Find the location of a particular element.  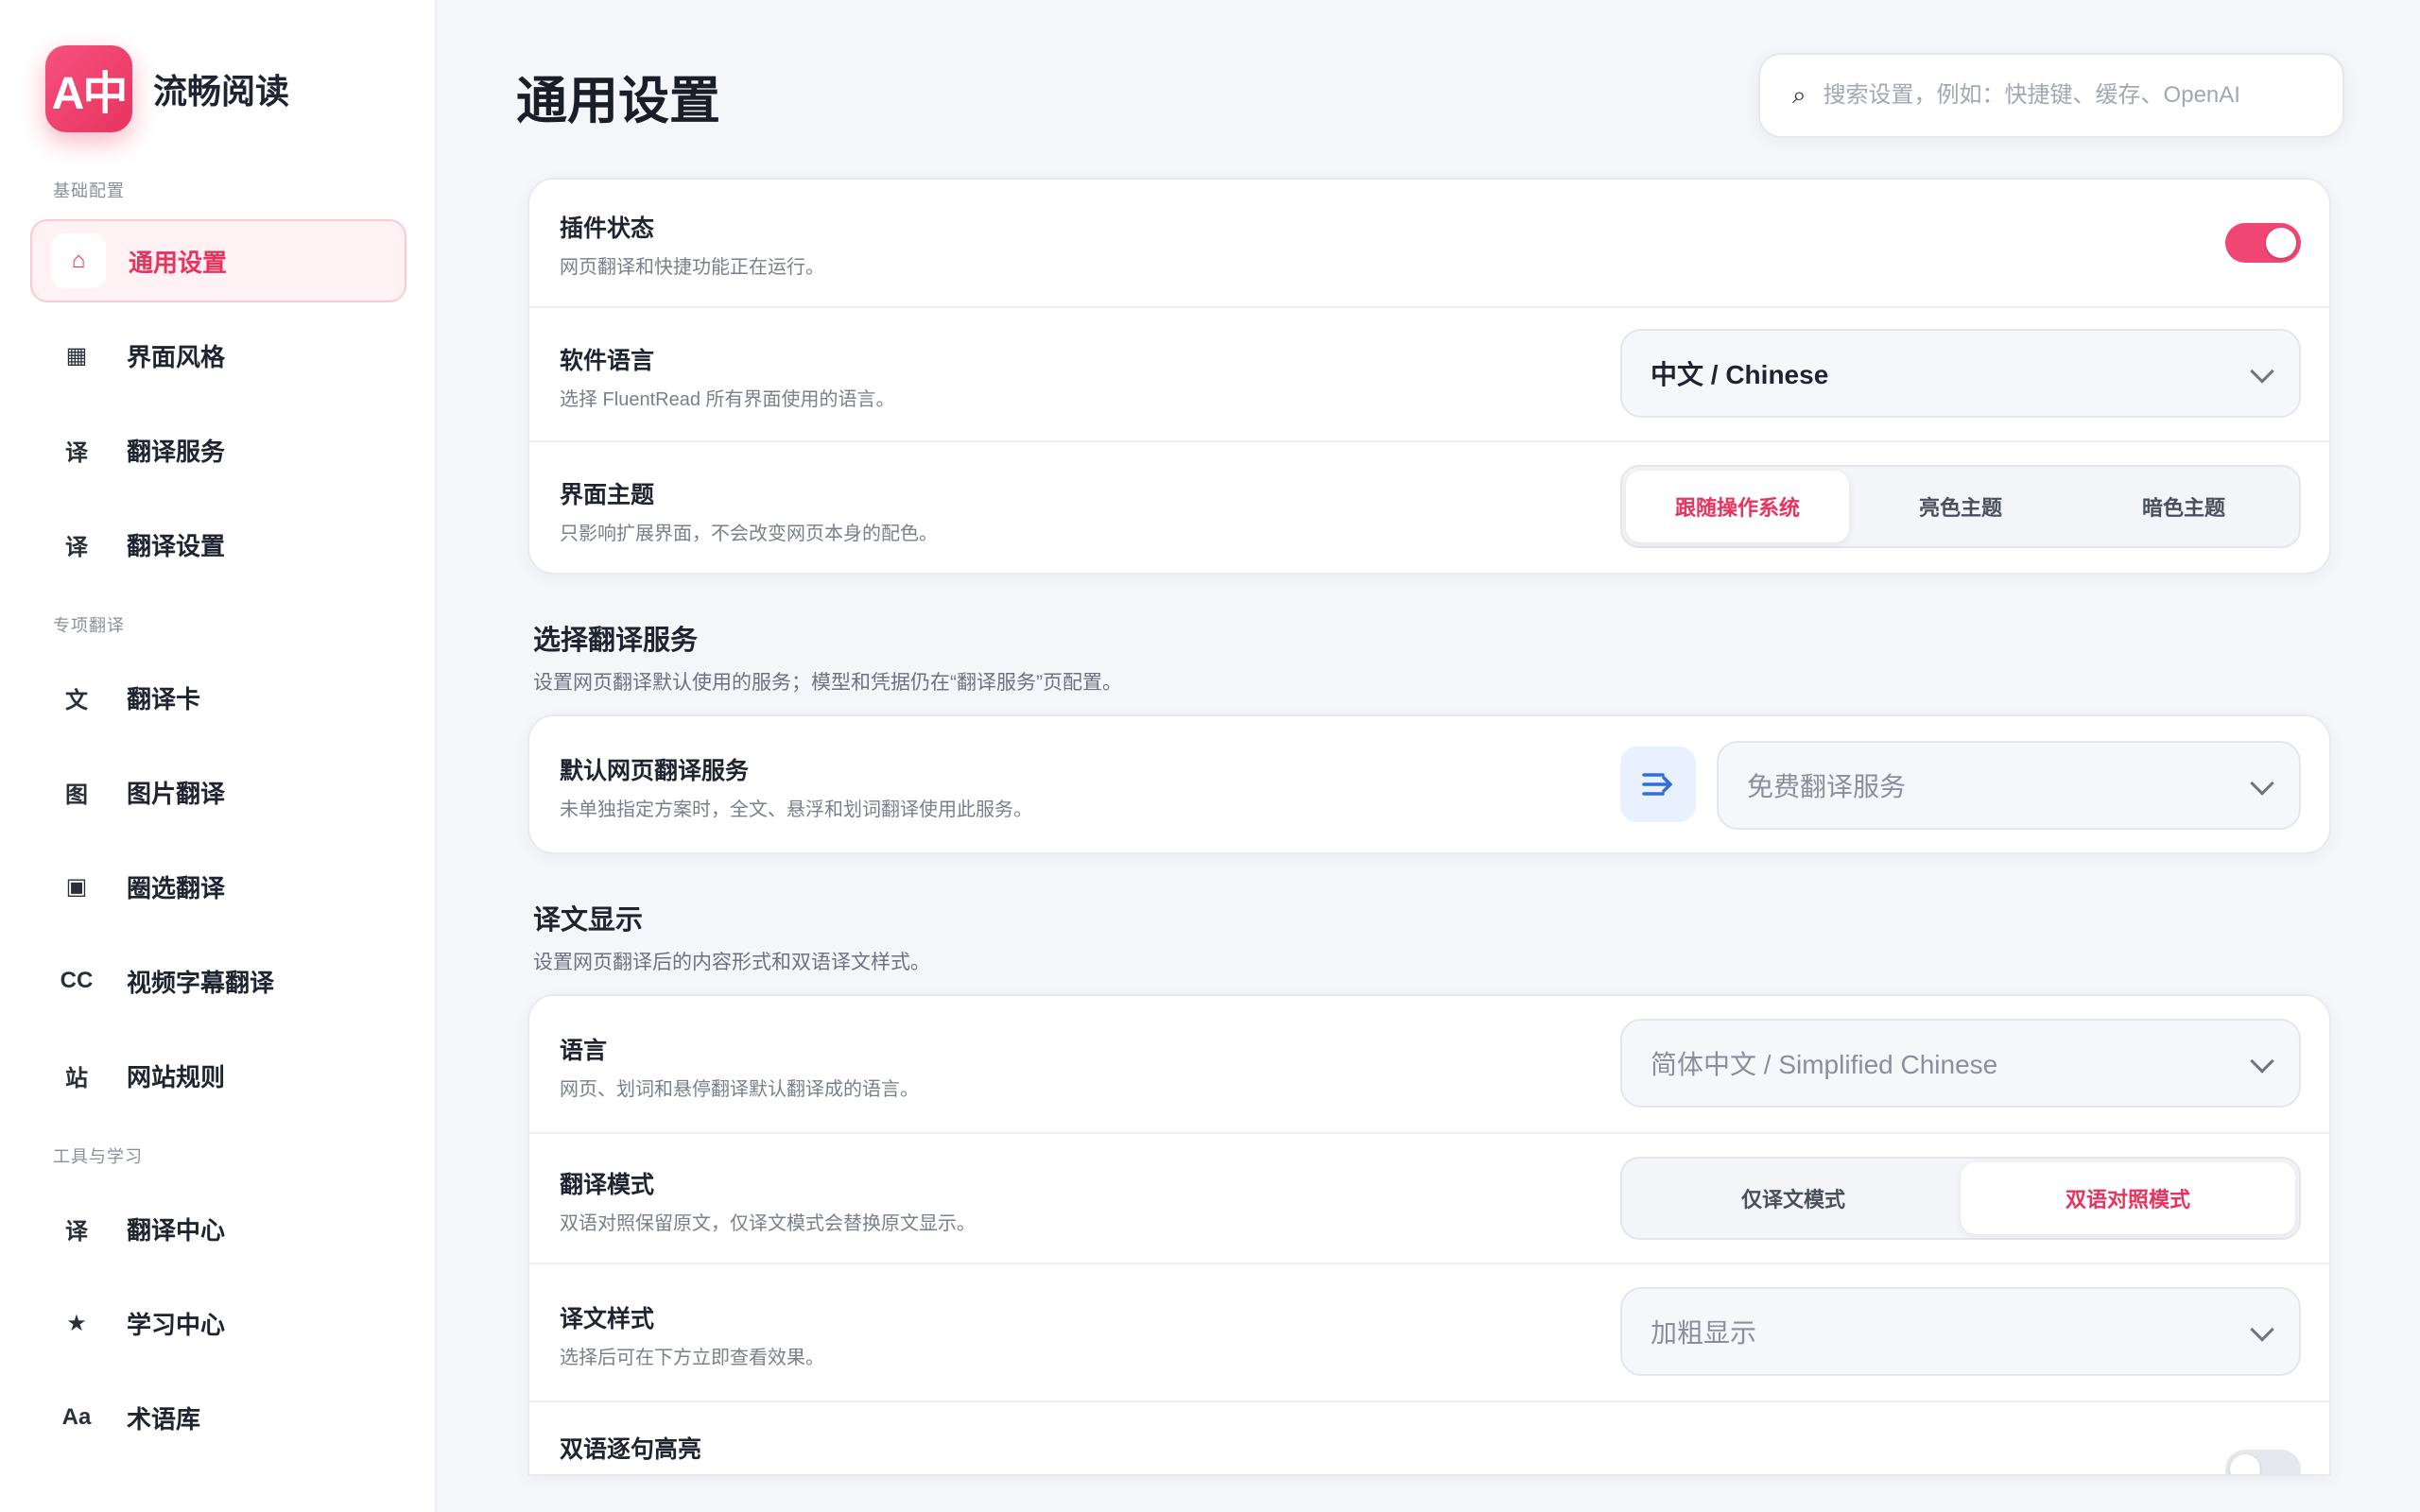

setting-title: 软件语言 is located at coordinates (607, 361).